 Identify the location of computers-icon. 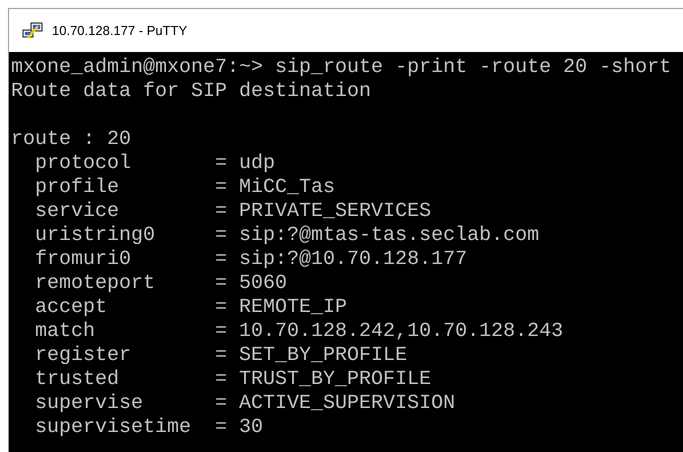
(33, 30).